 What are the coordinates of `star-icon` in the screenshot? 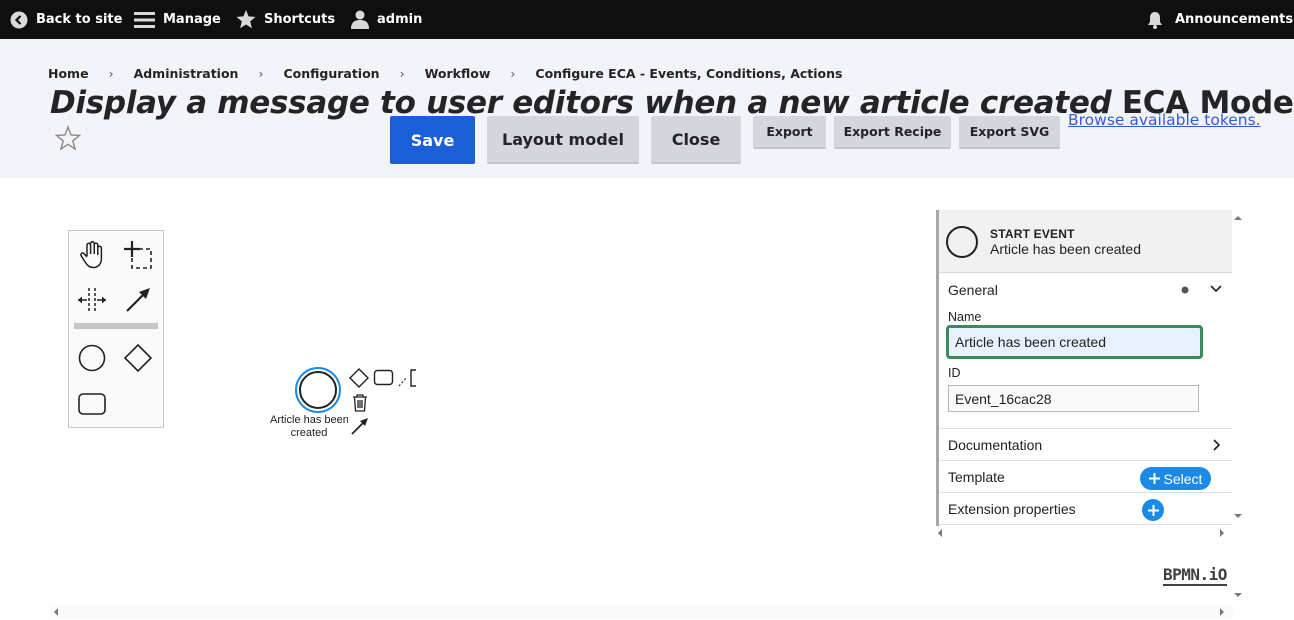 It's located at (246, 19).